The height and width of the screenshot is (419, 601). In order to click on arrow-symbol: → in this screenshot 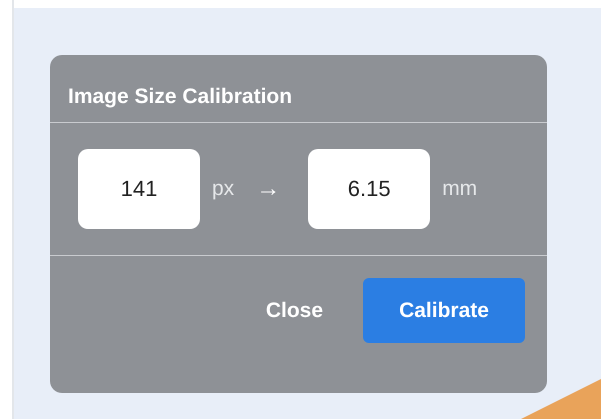, I will do `click(268, 189)`.